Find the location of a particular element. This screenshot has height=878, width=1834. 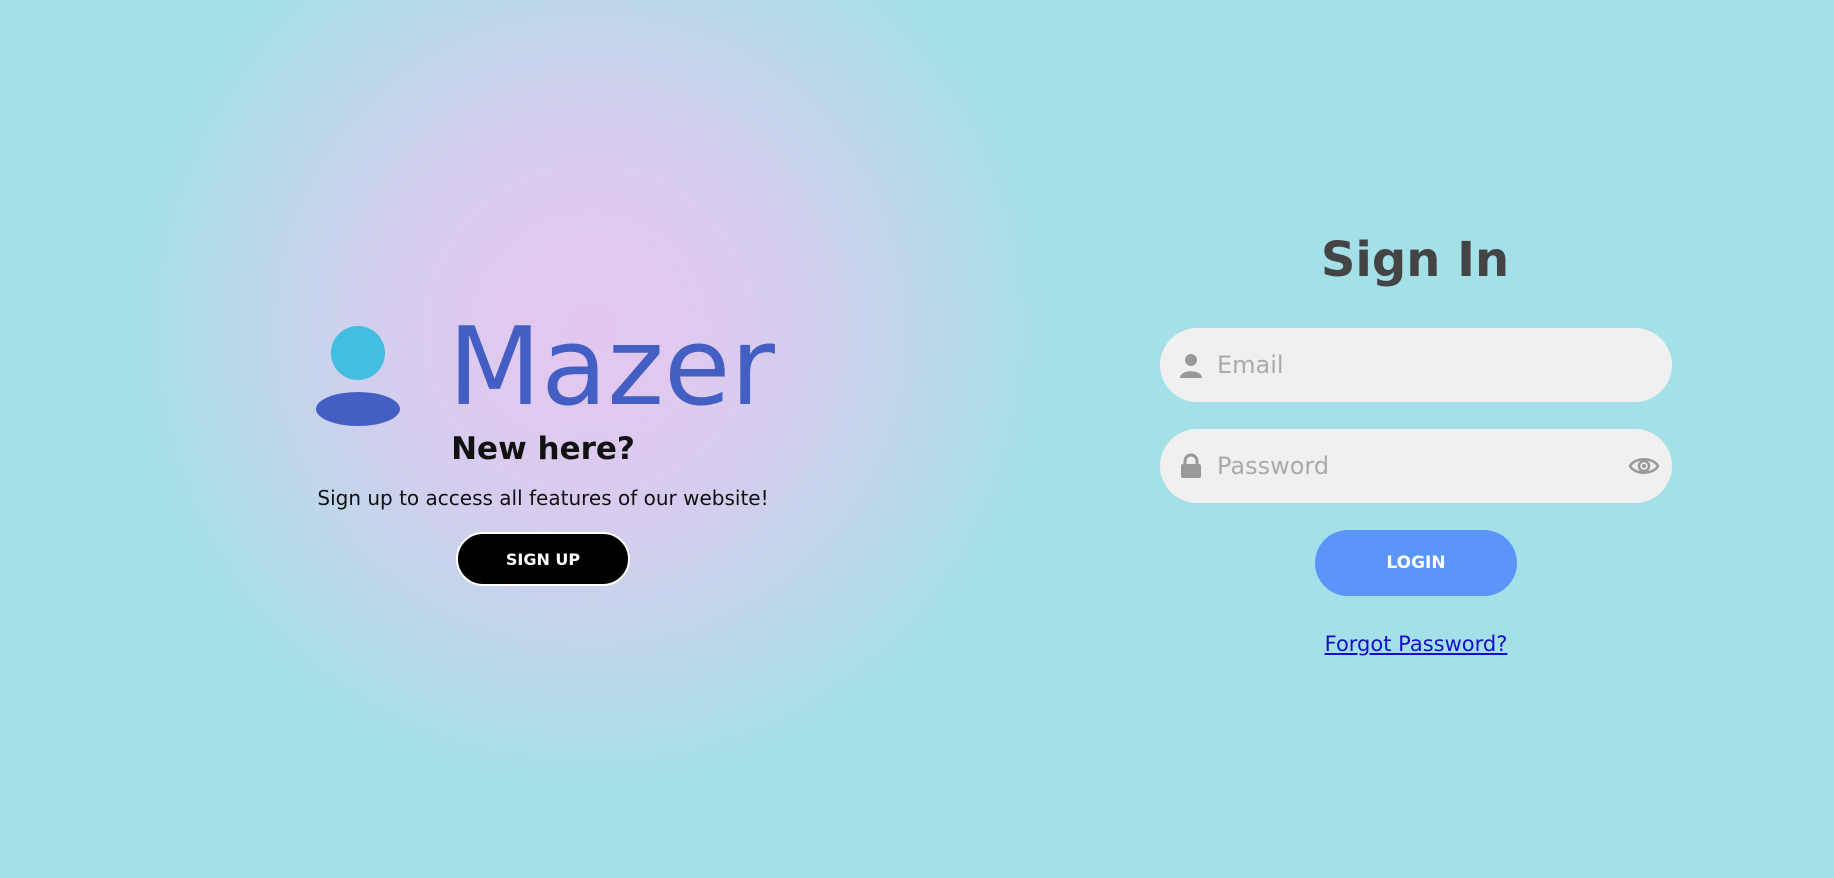

logo-head-shape is located at coordinates (358, 353).